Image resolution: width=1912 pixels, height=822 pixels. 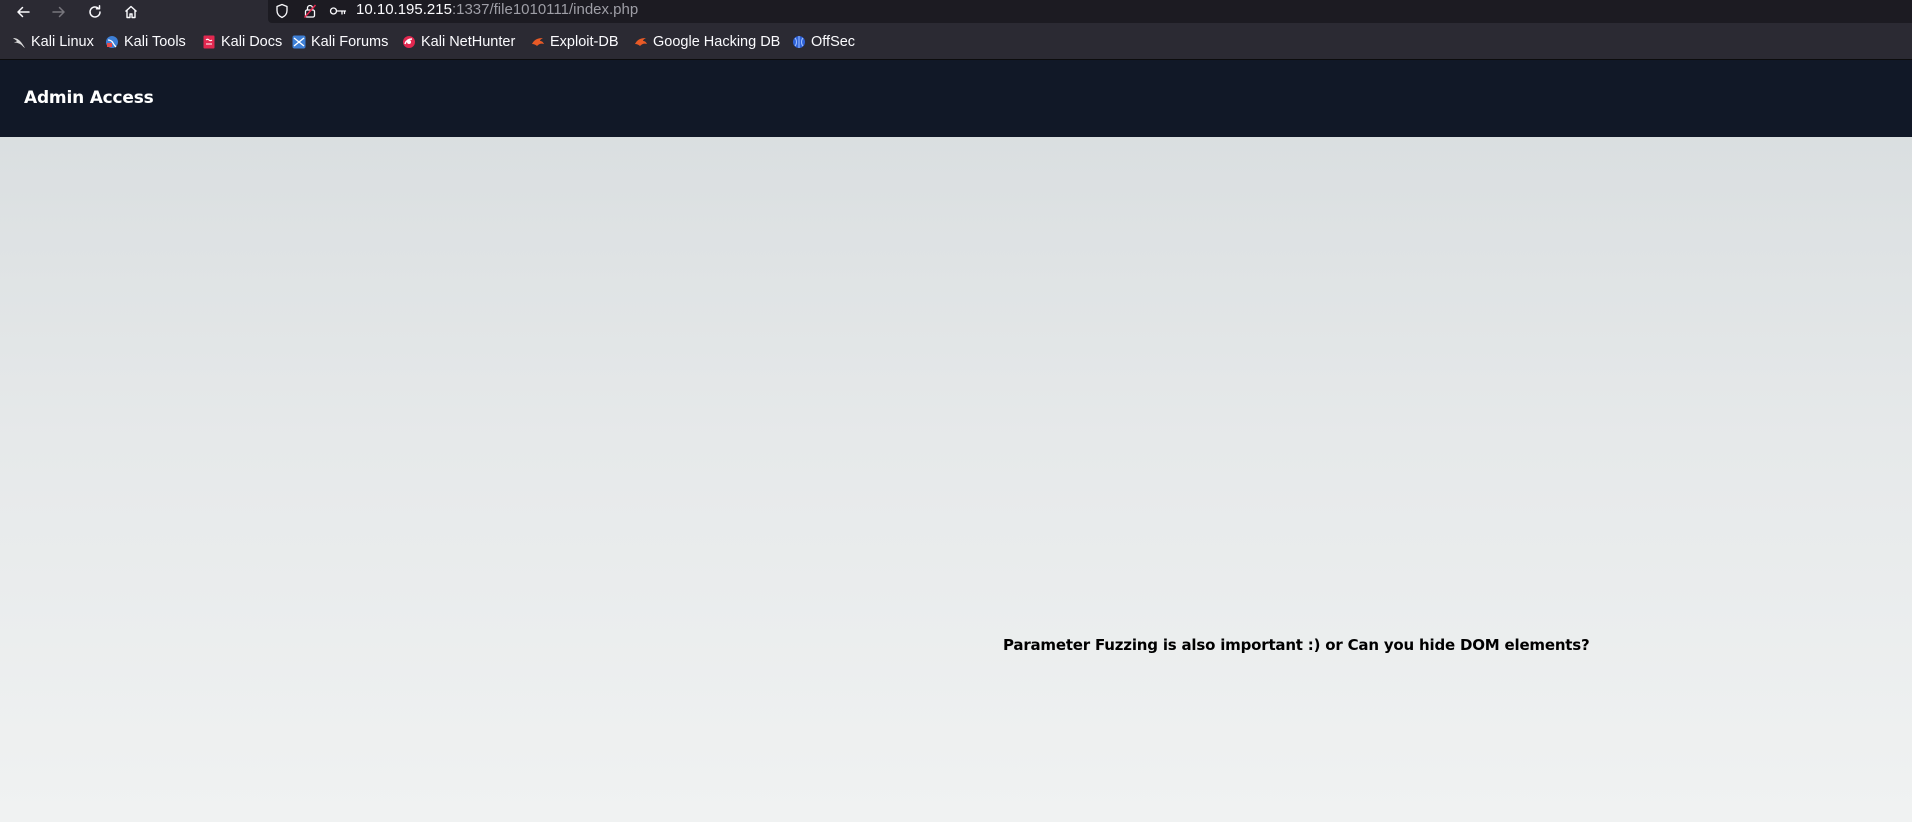 I want to click on bookmark-label: Kali Tools, so click(x=155, y=42).